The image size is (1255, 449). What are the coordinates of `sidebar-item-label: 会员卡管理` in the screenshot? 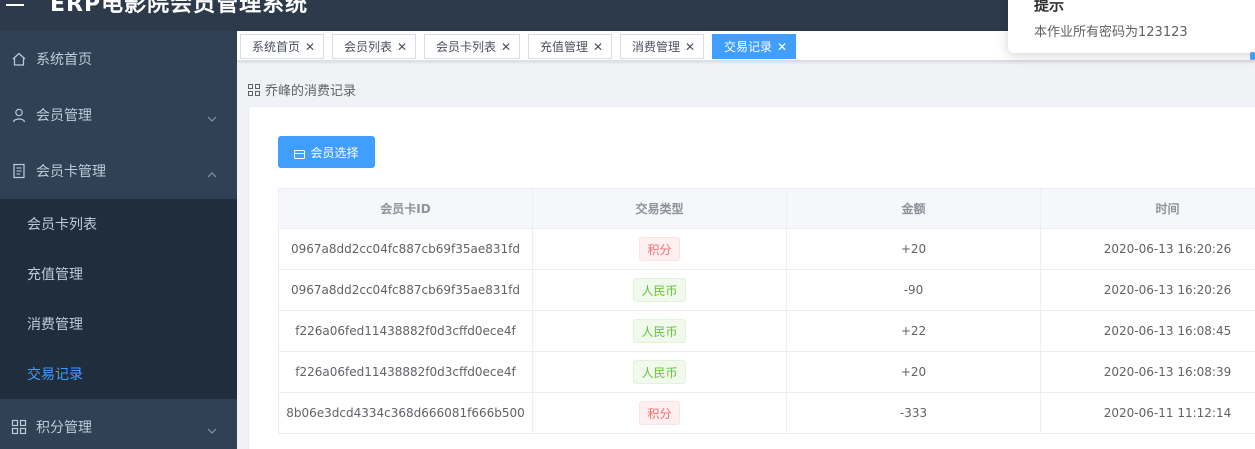 It's located at (71, 172).